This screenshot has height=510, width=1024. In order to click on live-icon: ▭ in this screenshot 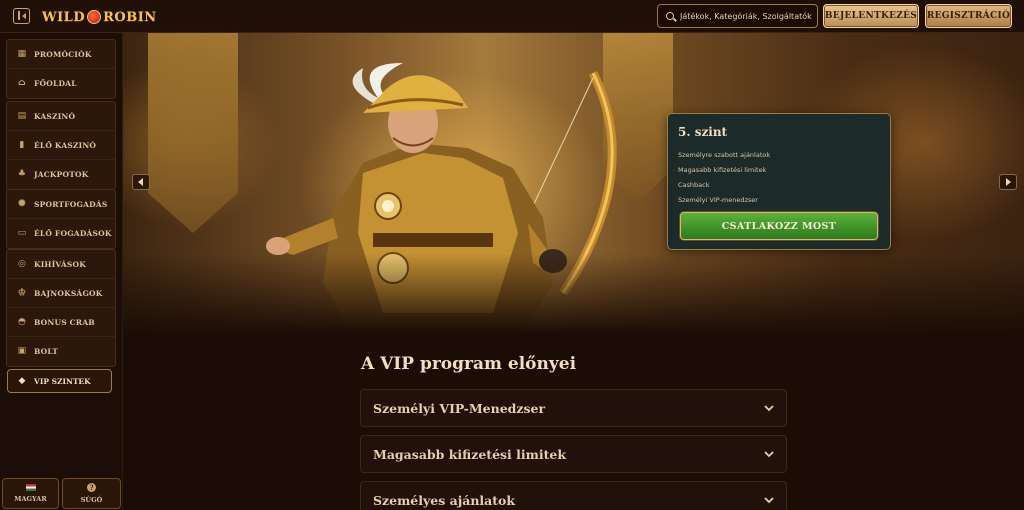, I will do `click(22, 233)`.